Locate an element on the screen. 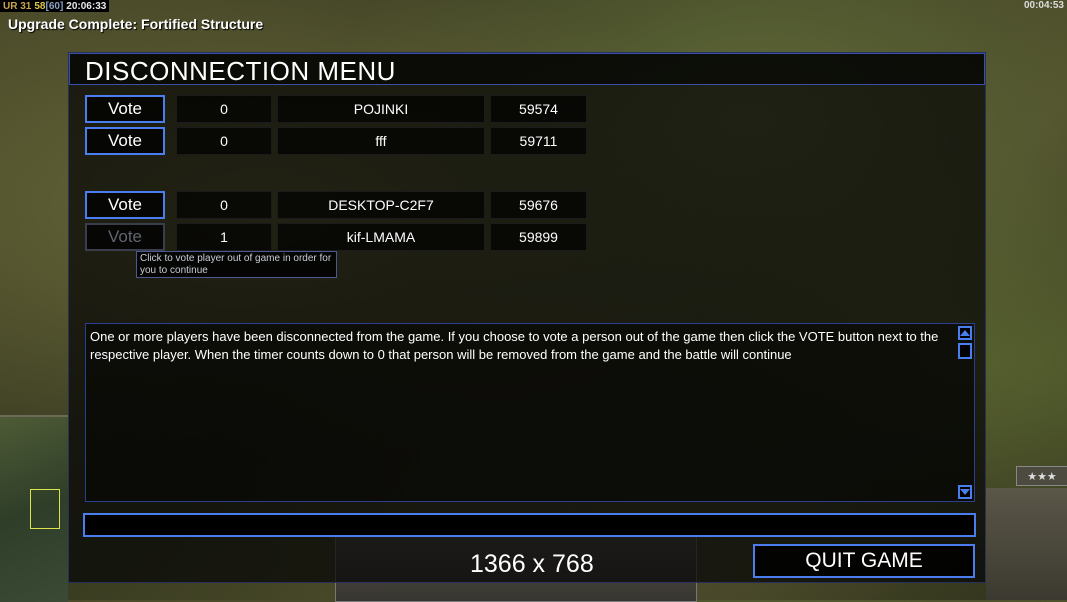  hud-stat-3: [60] is located at coordinates (54, 6).